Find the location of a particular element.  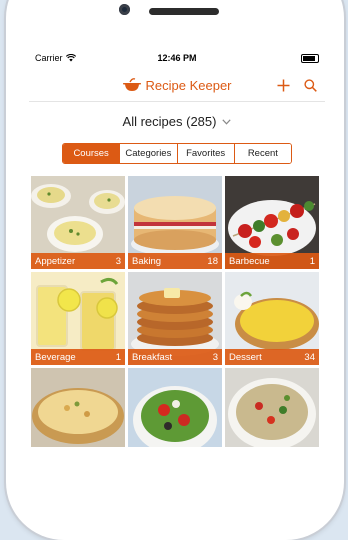

tile-name: Baking is located at coordinates (147, 261).